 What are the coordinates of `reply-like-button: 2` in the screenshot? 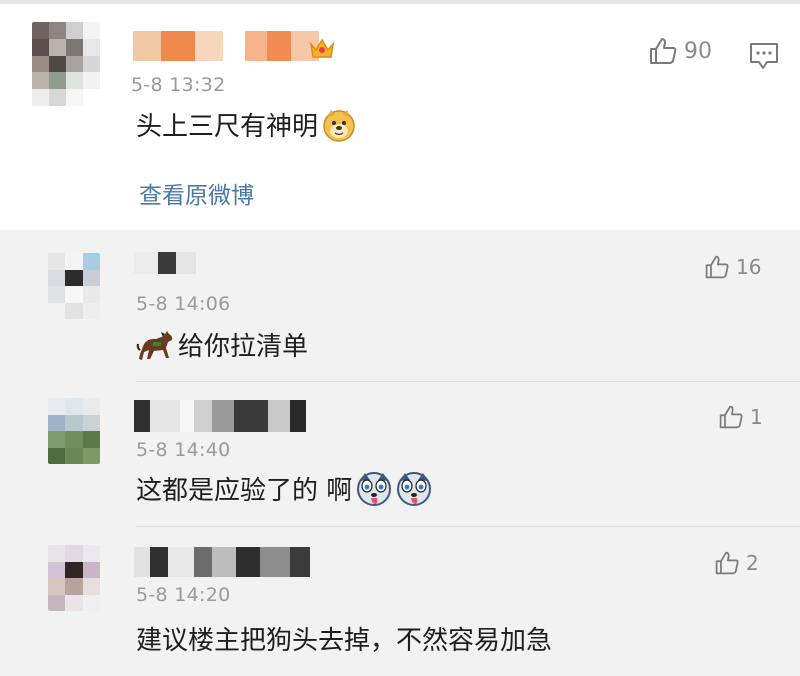 It's located at (736, 563).